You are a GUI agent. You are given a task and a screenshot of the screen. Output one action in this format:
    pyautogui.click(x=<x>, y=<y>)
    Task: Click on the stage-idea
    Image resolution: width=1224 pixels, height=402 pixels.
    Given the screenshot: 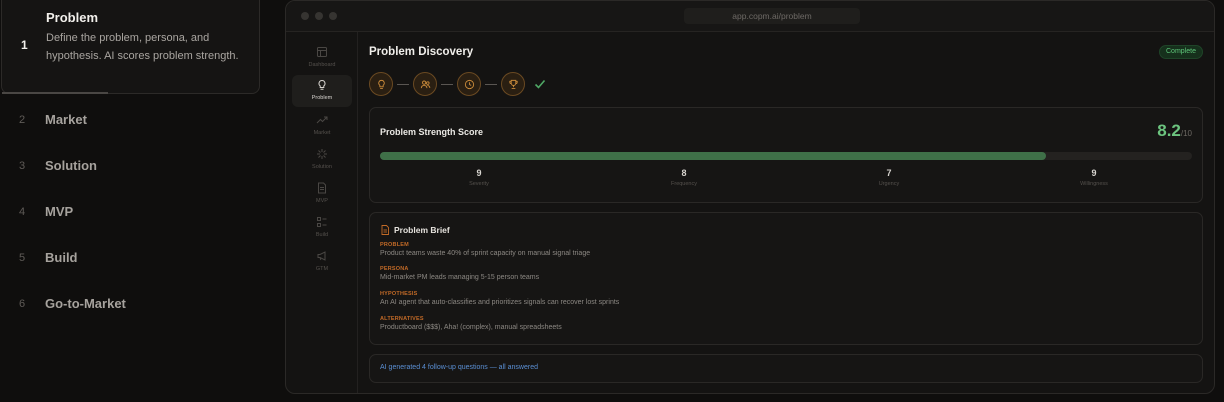 What is the action you would take?
    pyautogui.click(x=381, y=84)
    